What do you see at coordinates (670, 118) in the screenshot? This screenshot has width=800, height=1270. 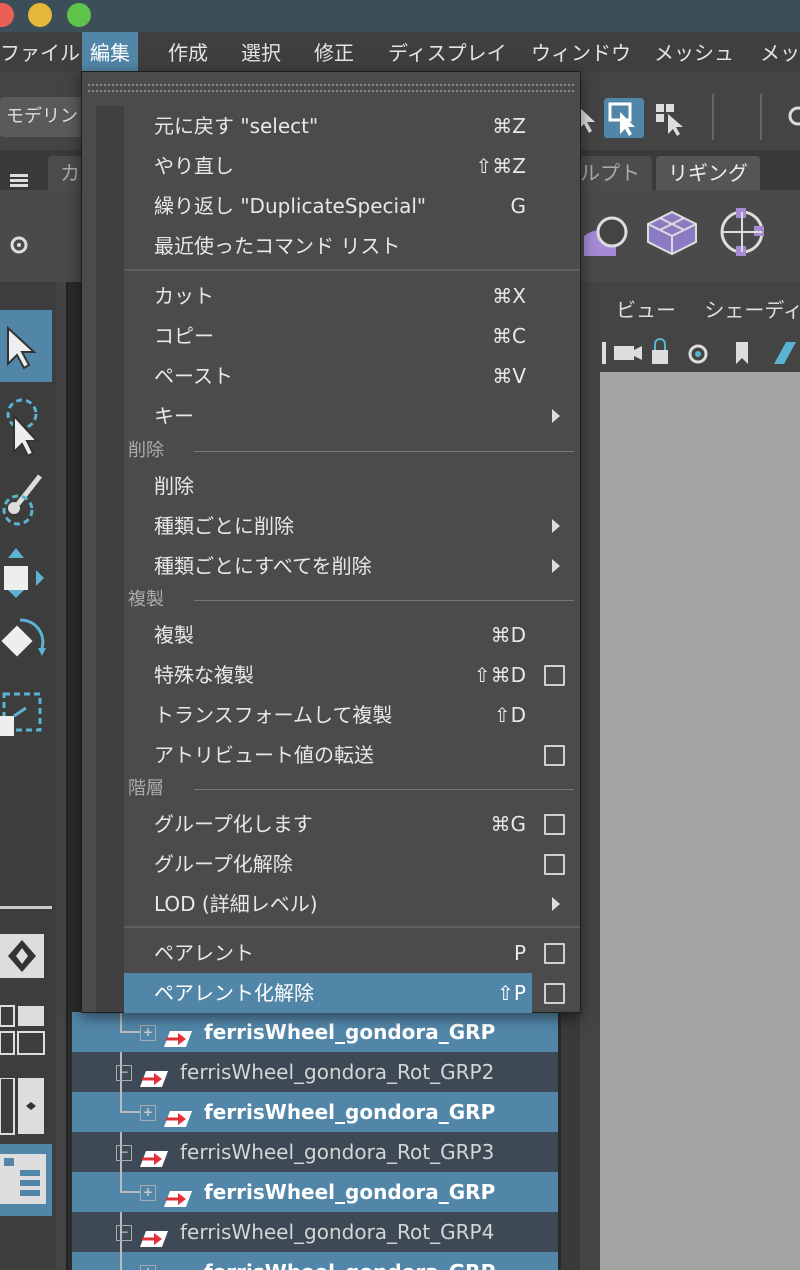 I see `select-hierarchy-icon` at bounding box center [670, 118].